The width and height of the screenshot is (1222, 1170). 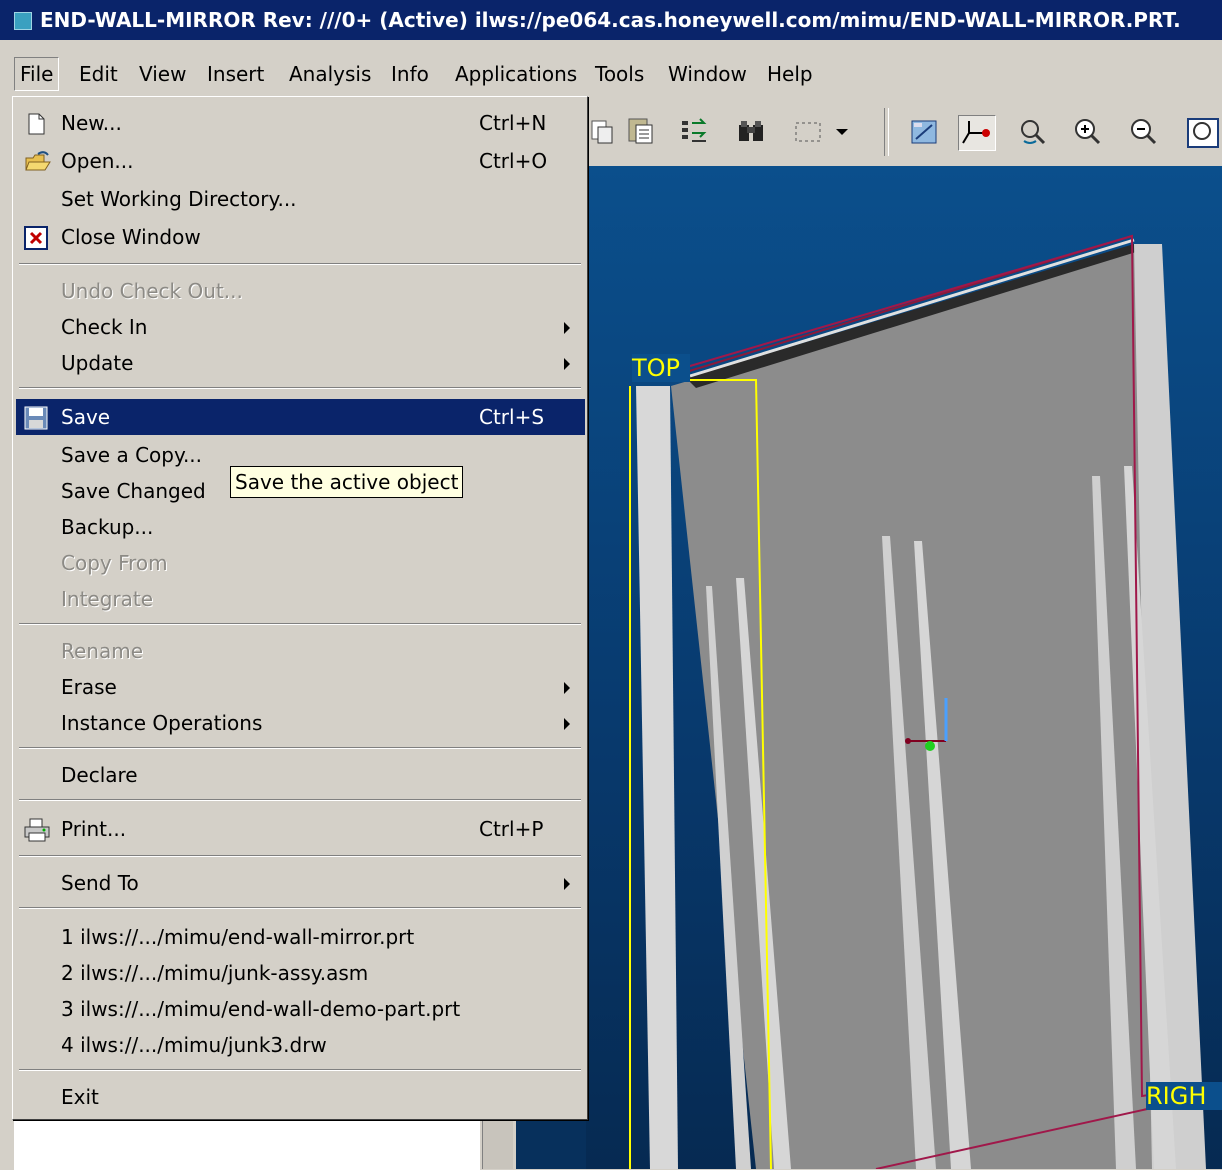 I want to click on dropdown-arrow-icon, so click(x=842, y=132).